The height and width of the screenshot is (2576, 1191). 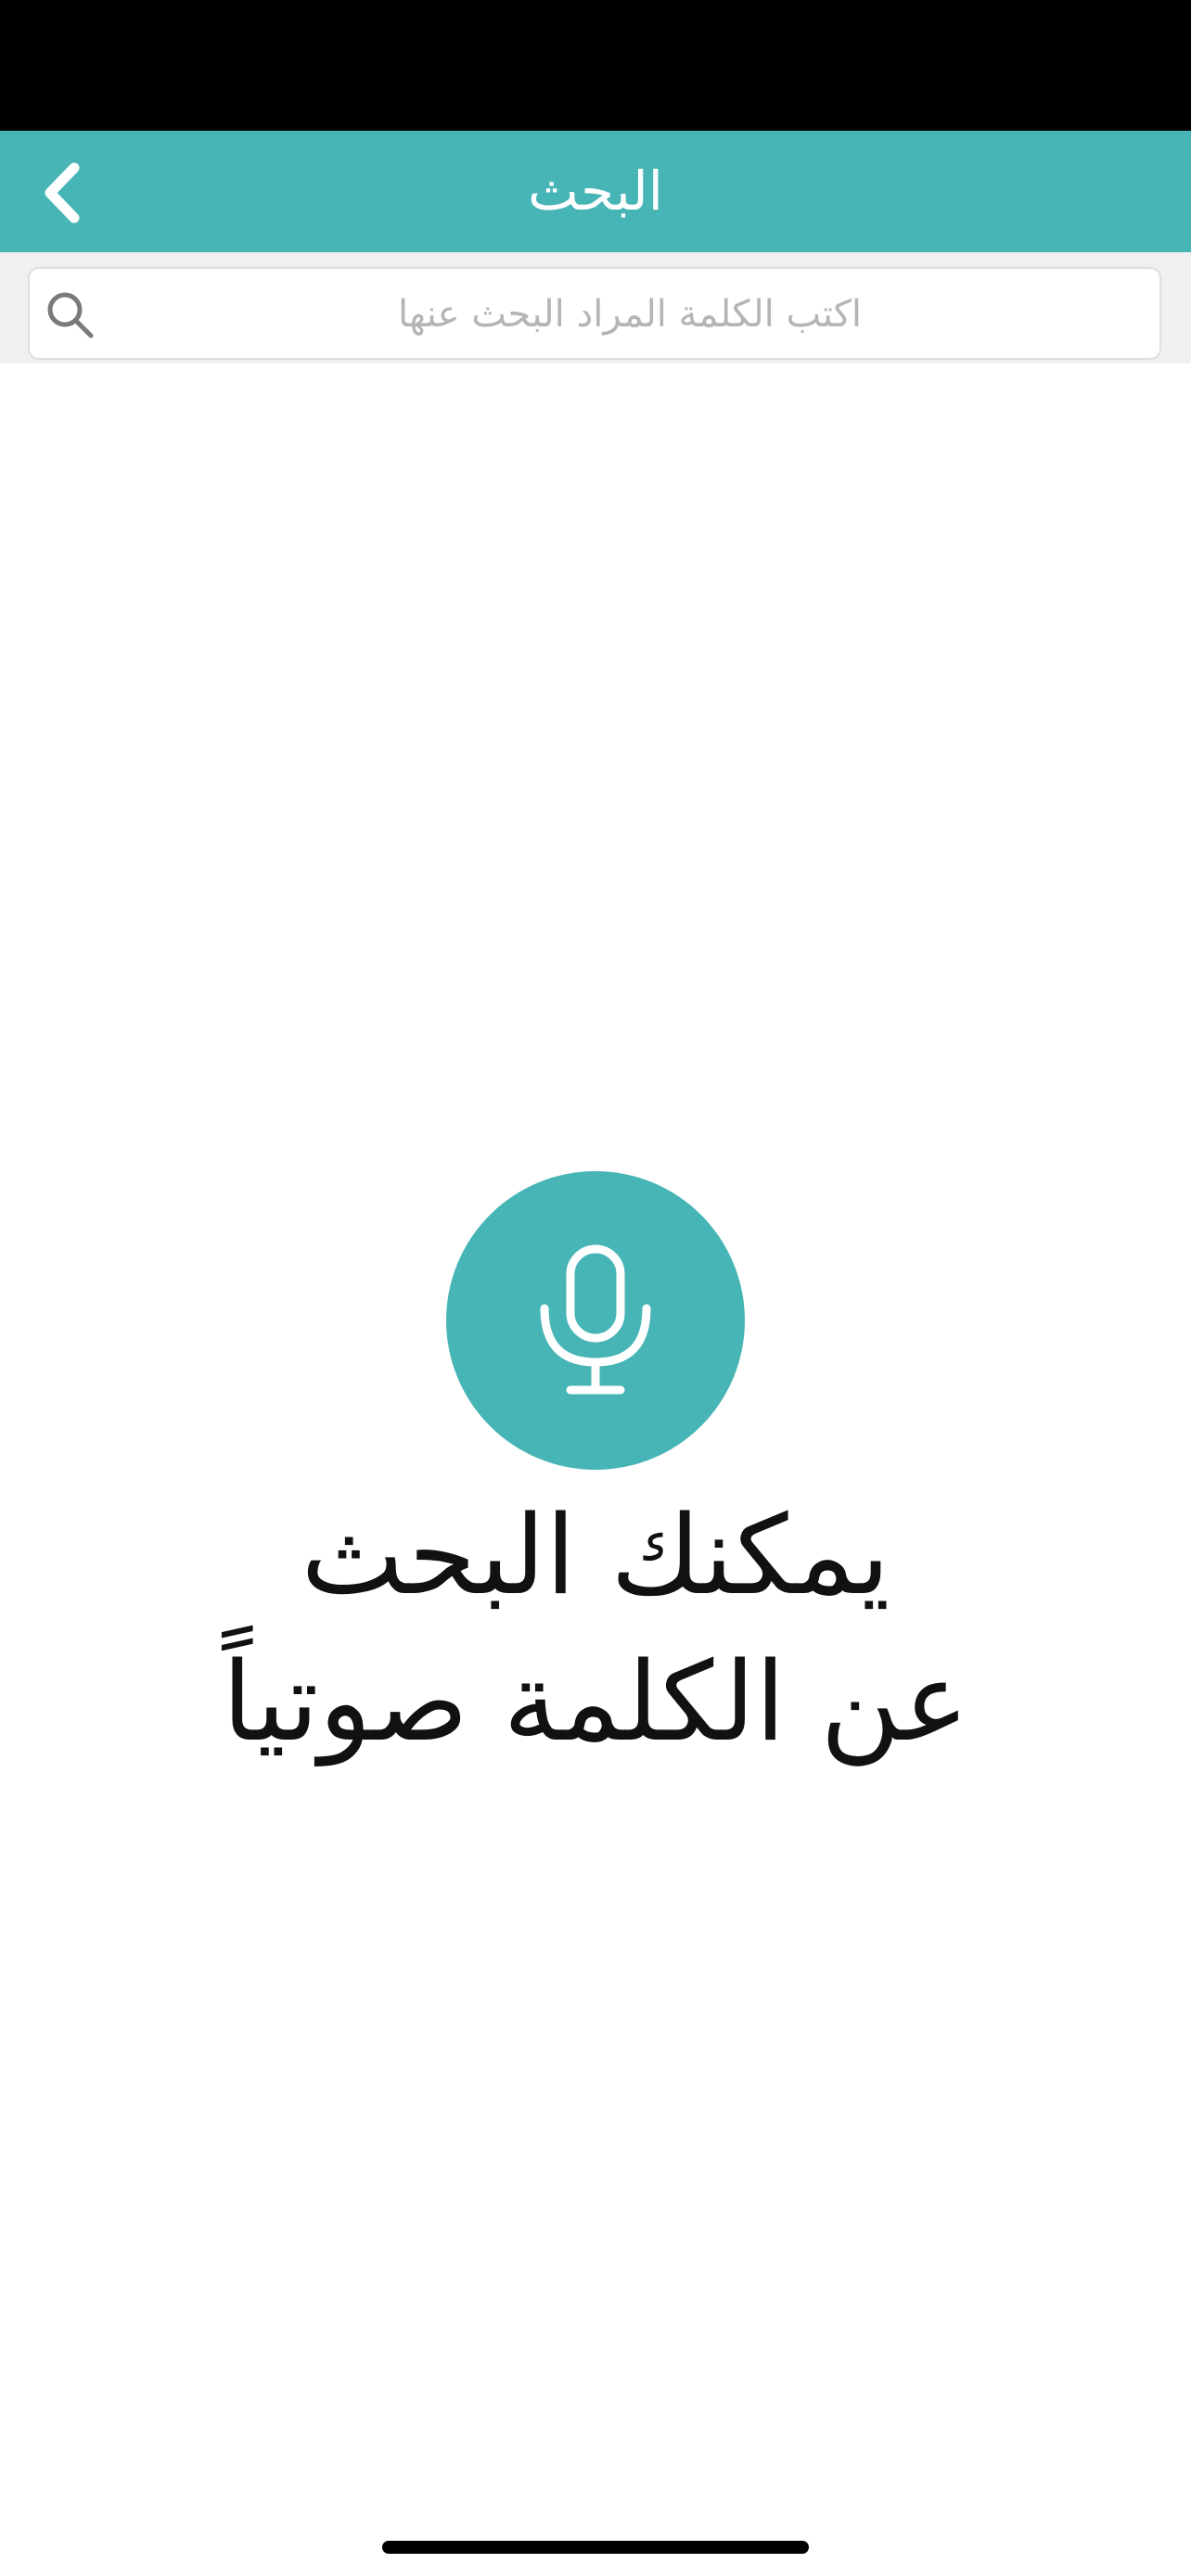 I want to click on search-input, so click(x=629, y=314).